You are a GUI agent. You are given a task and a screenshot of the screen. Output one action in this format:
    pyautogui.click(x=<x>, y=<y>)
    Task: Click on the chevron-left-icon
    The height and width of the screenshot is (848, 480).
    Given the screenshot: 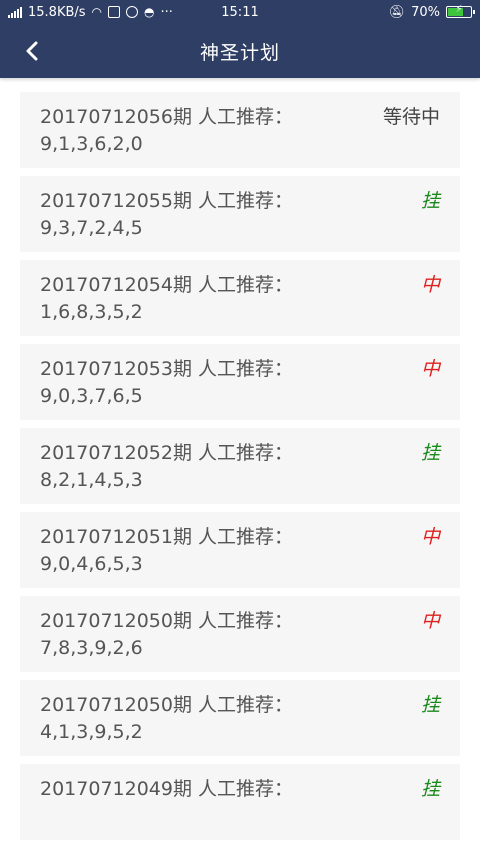 What is the action you would take?
    pyautogui.click(x=32, y=51)
    